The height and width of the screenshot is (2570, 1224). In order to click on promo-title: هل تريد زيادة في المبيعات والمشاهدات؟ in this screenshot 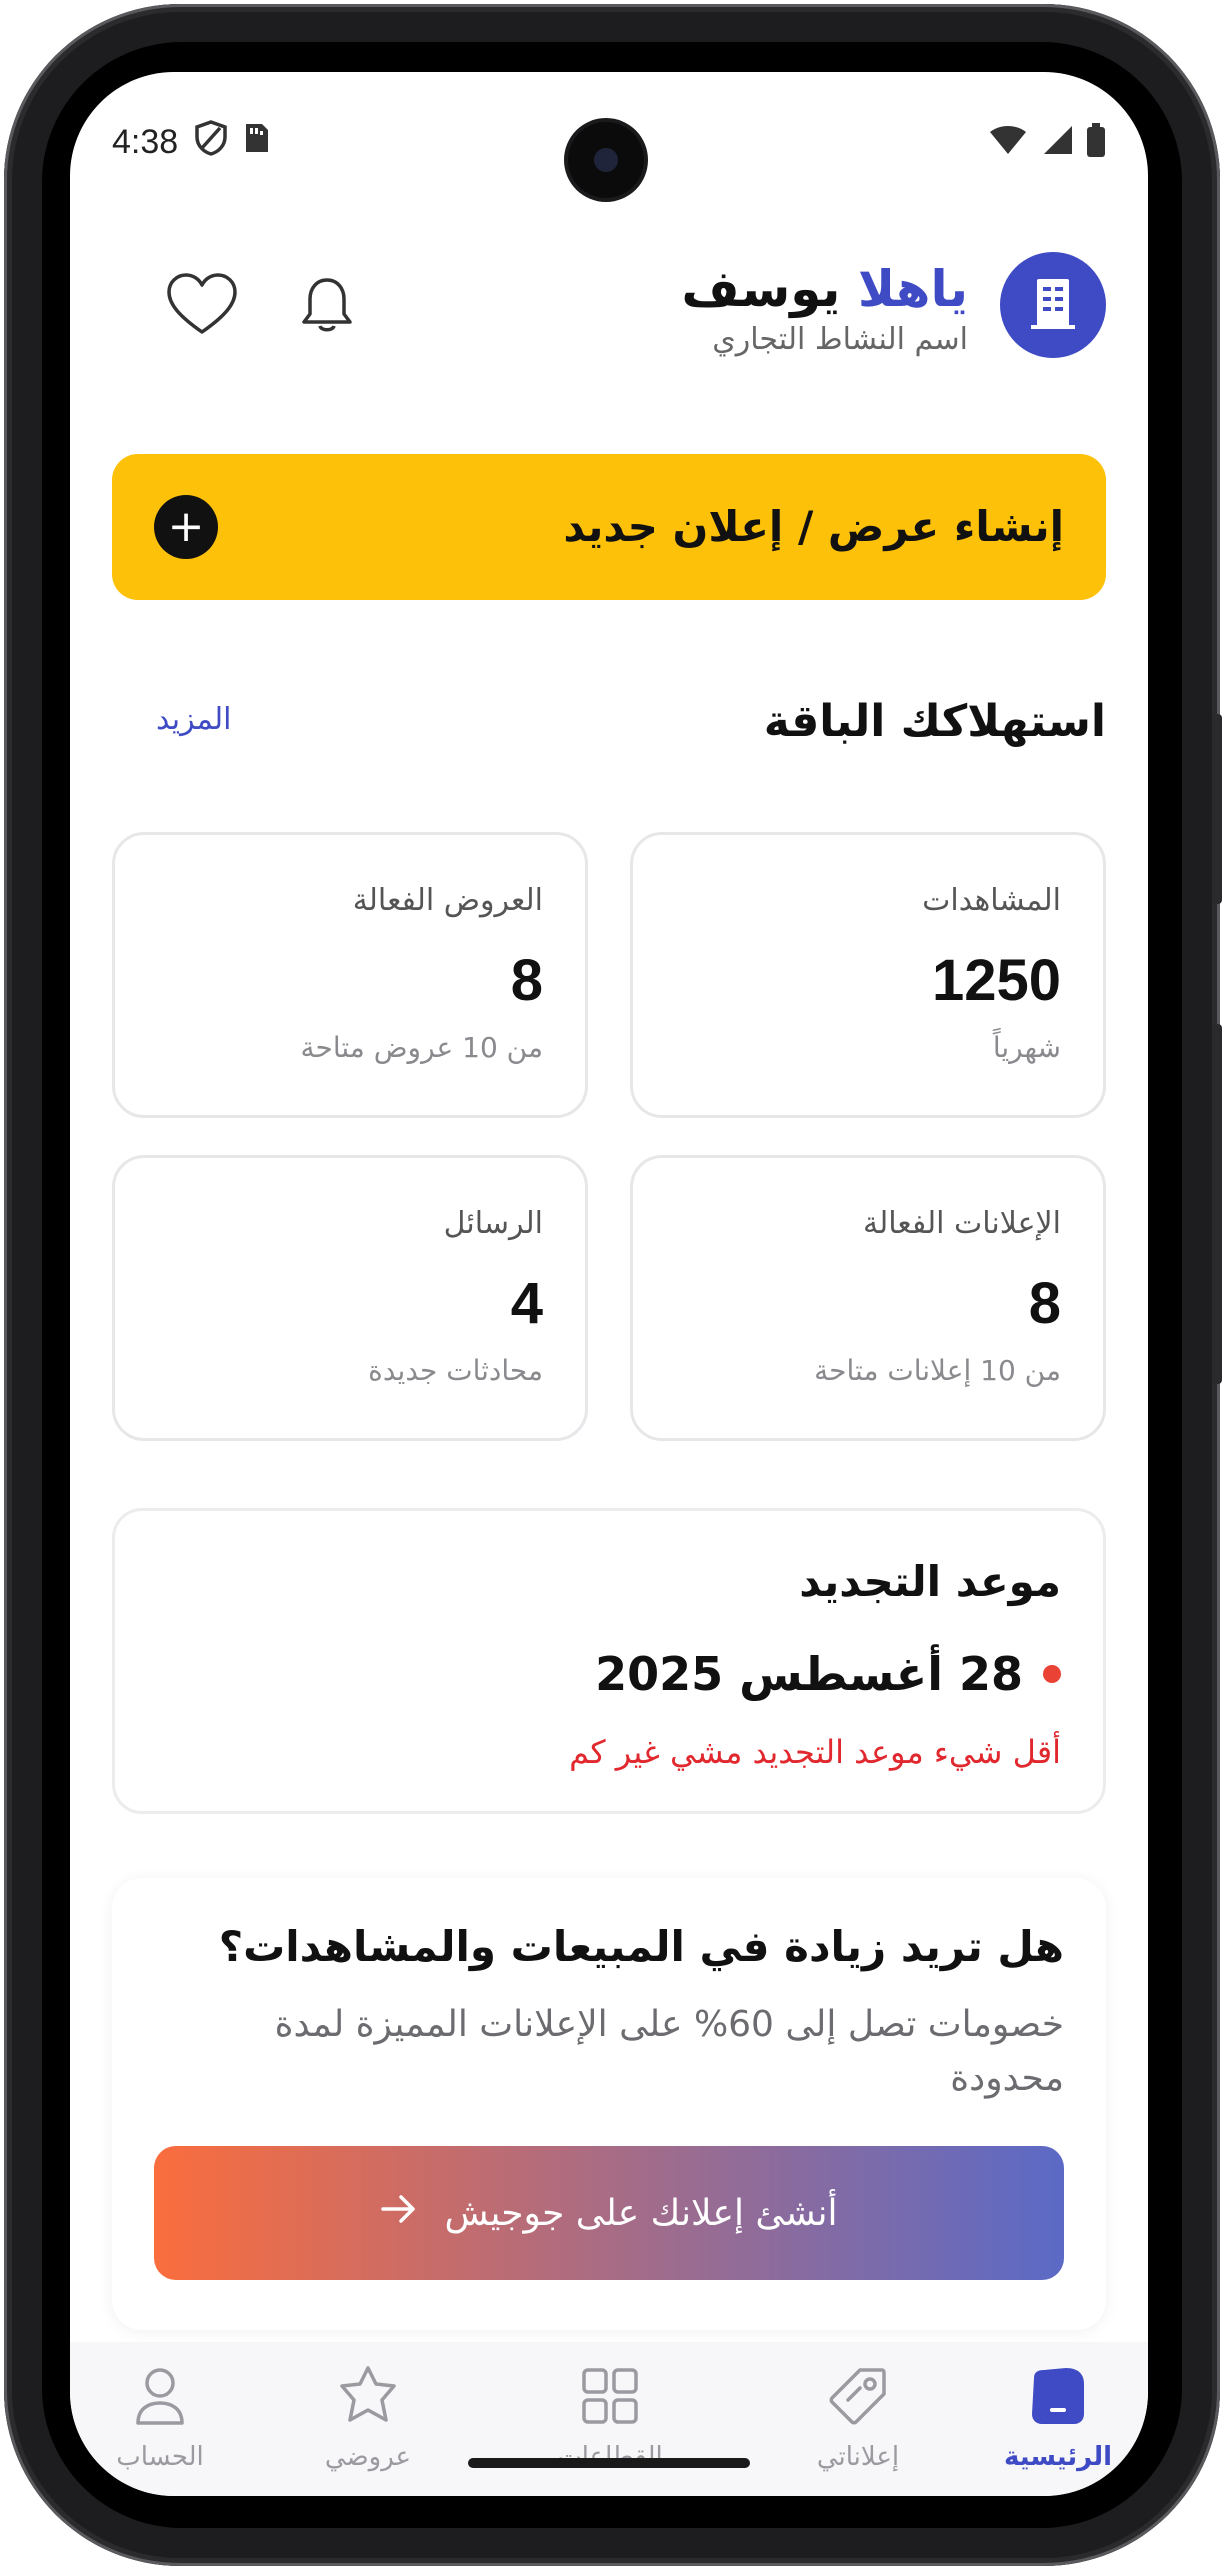, I will do `click(641, 1946)`.